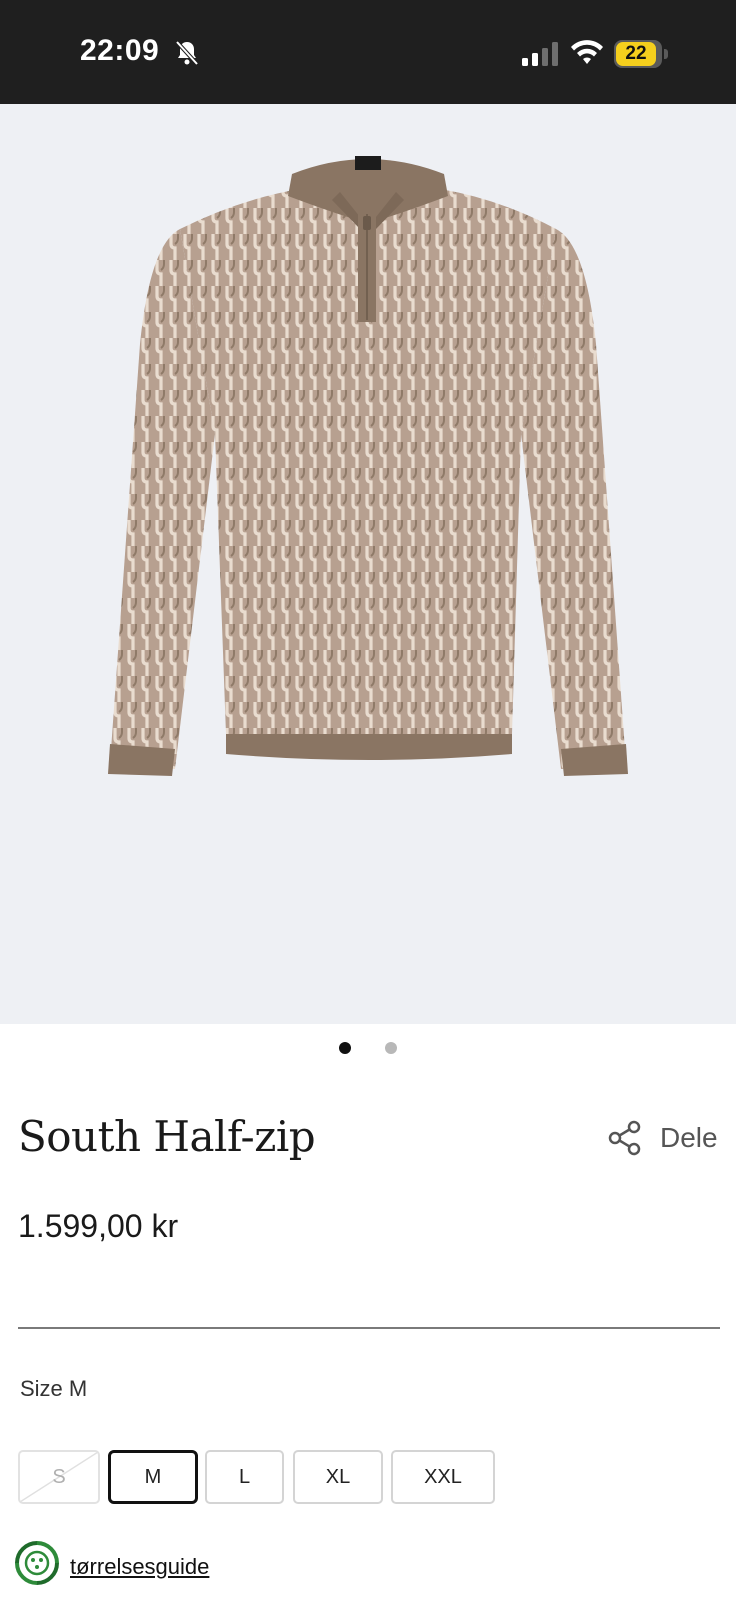  Describe the element at coordinates (120, 50) in the screenshot. I see `status-time: 22:09` at that location.